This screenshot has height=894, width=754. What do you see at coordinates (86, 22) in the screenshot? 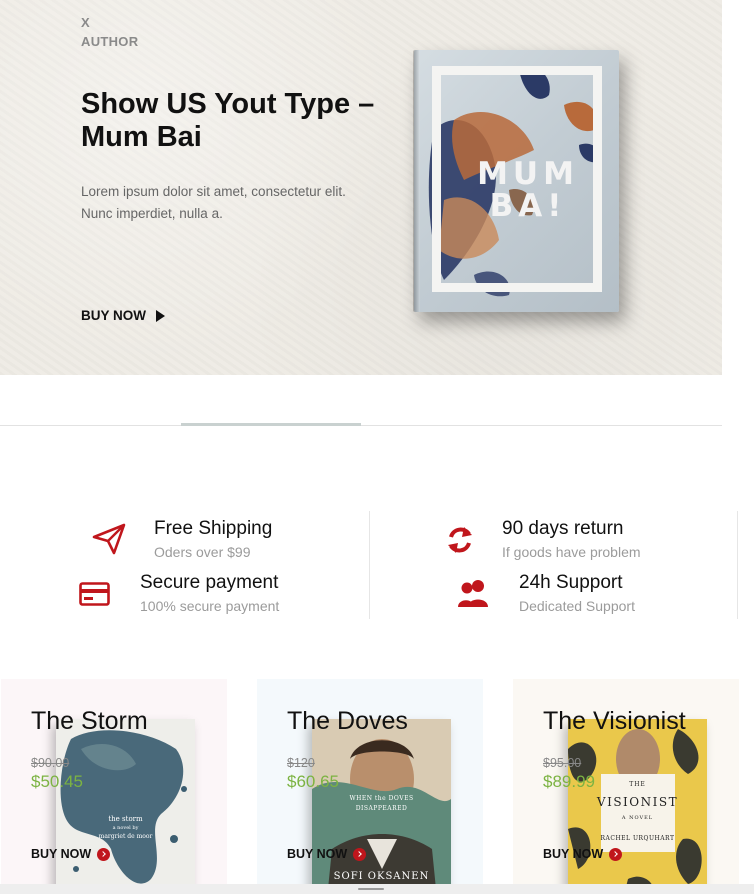
I see `hero-close-label: X` at bounding box center [86, 22].